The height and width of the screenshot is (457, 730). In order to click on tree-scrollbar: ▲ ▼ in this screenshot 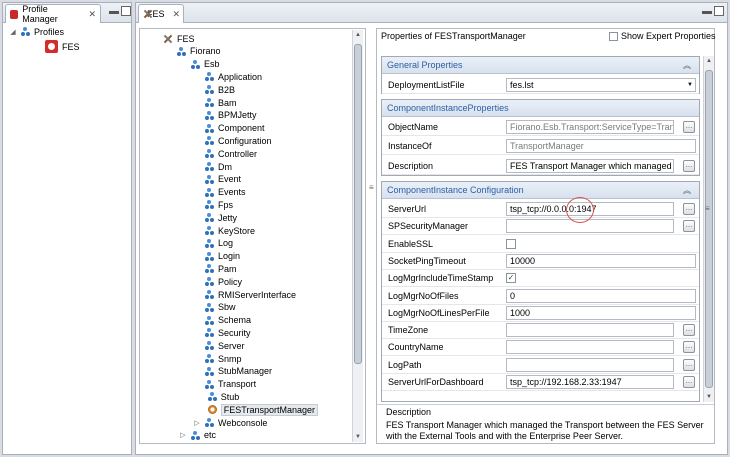, I will do `click(357, 236)`.